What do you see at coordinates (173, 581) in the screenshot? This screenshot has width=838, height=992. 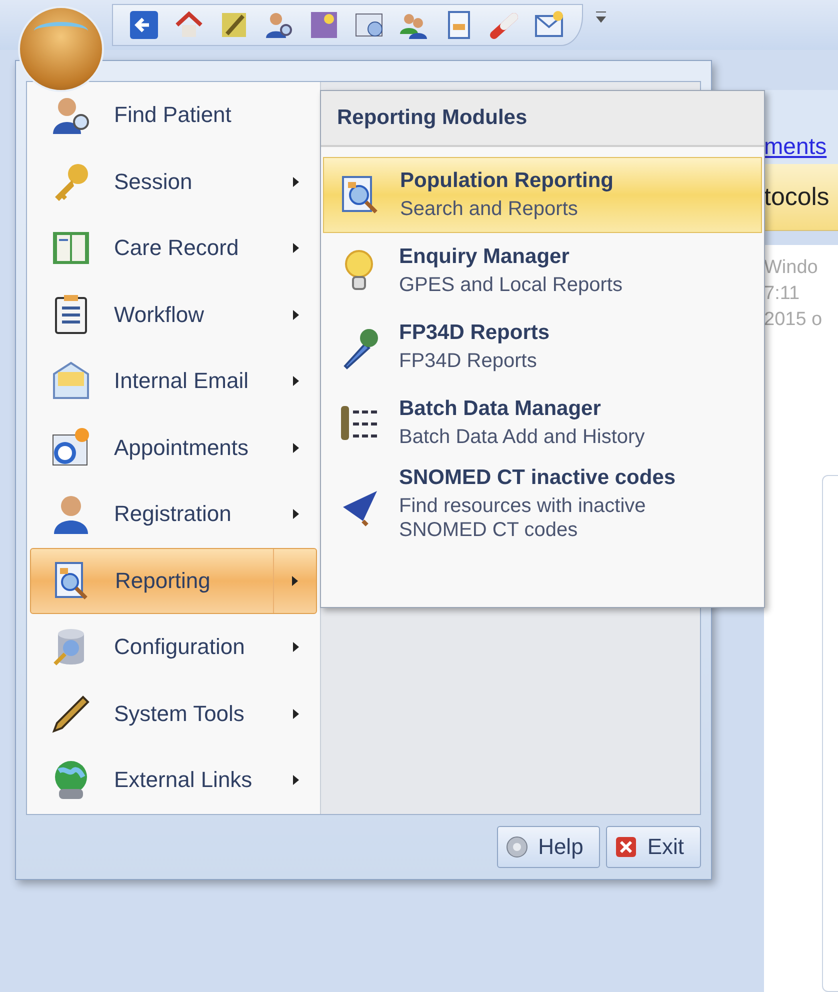 I see `menu-item: Reporting` at bounding box center [173, 581].